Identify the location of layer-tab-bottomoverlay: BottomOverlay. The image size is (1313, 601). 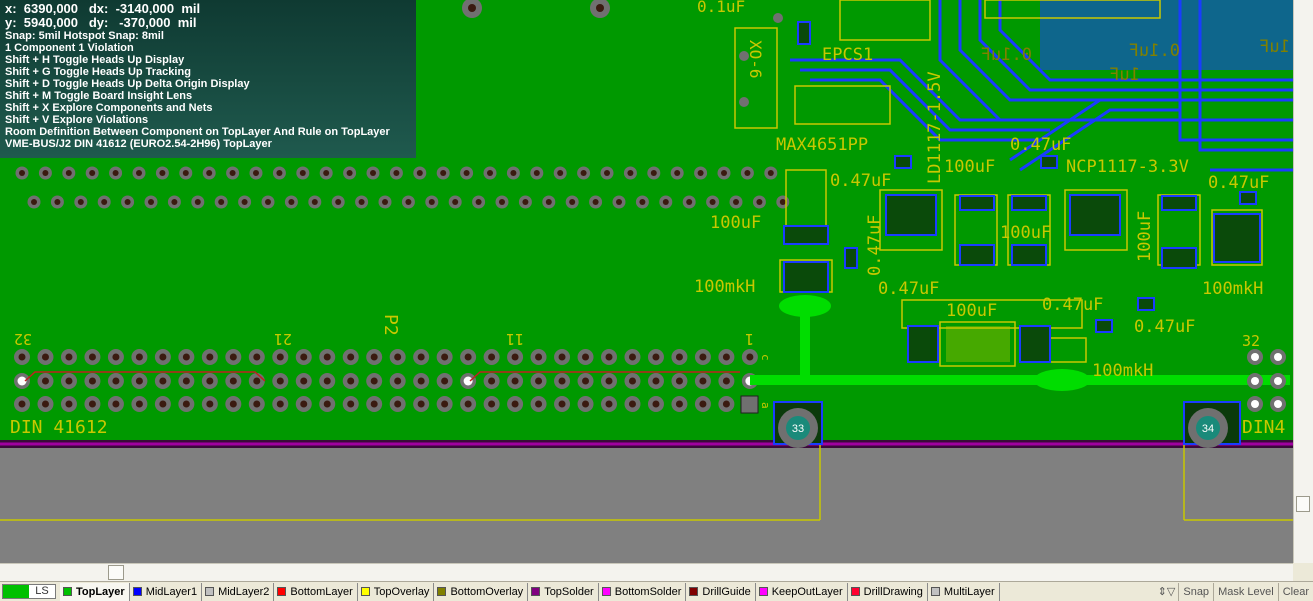
(481, 591).